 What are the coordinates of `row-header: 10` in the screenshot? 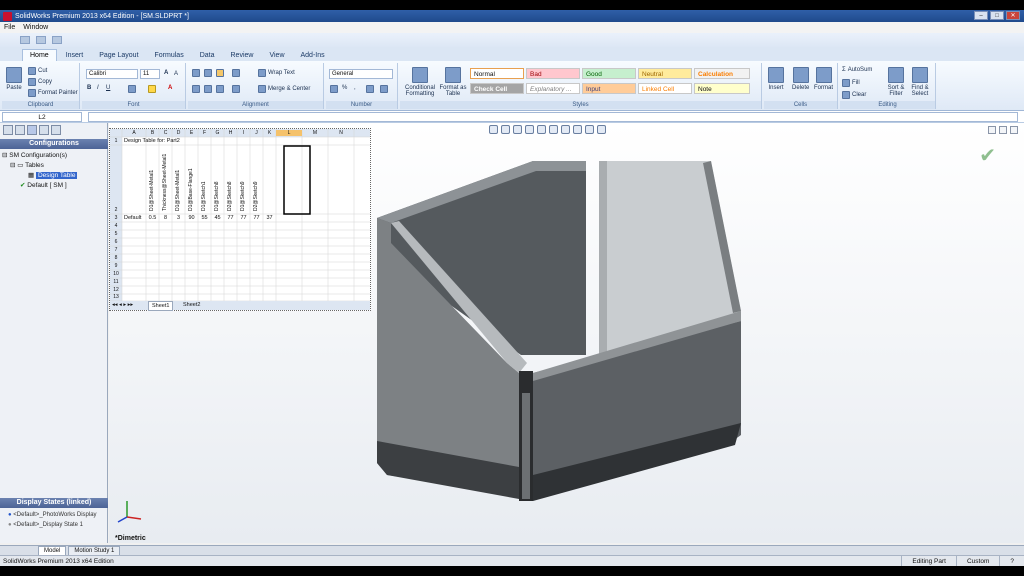 It's located at (116, 274).